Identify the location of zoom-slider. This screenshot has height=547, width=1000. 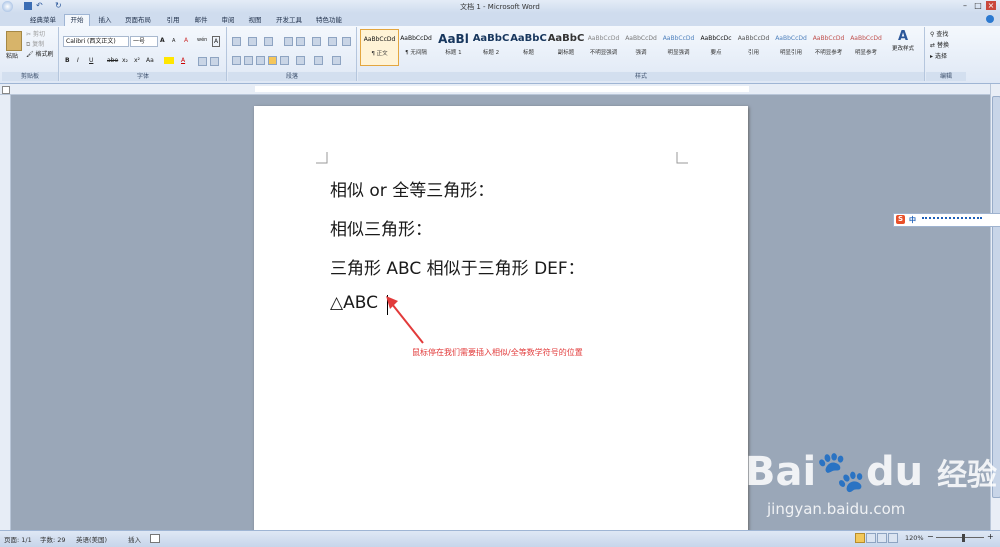
(960, 537).